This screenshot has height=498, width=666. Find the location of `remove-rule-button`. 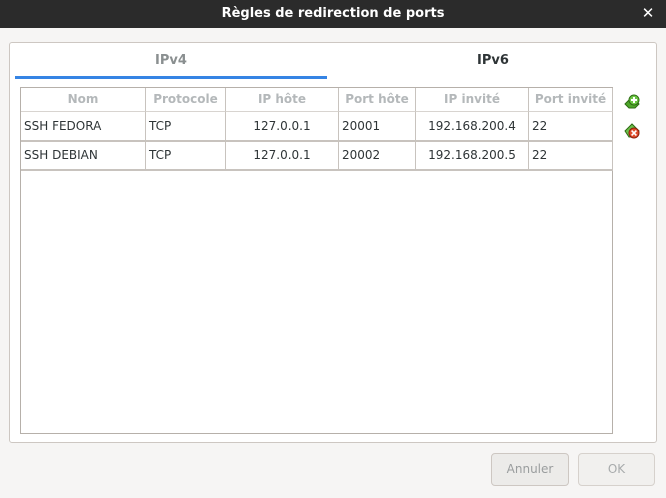

remove-rule-button is located at coordinates (632, 131).